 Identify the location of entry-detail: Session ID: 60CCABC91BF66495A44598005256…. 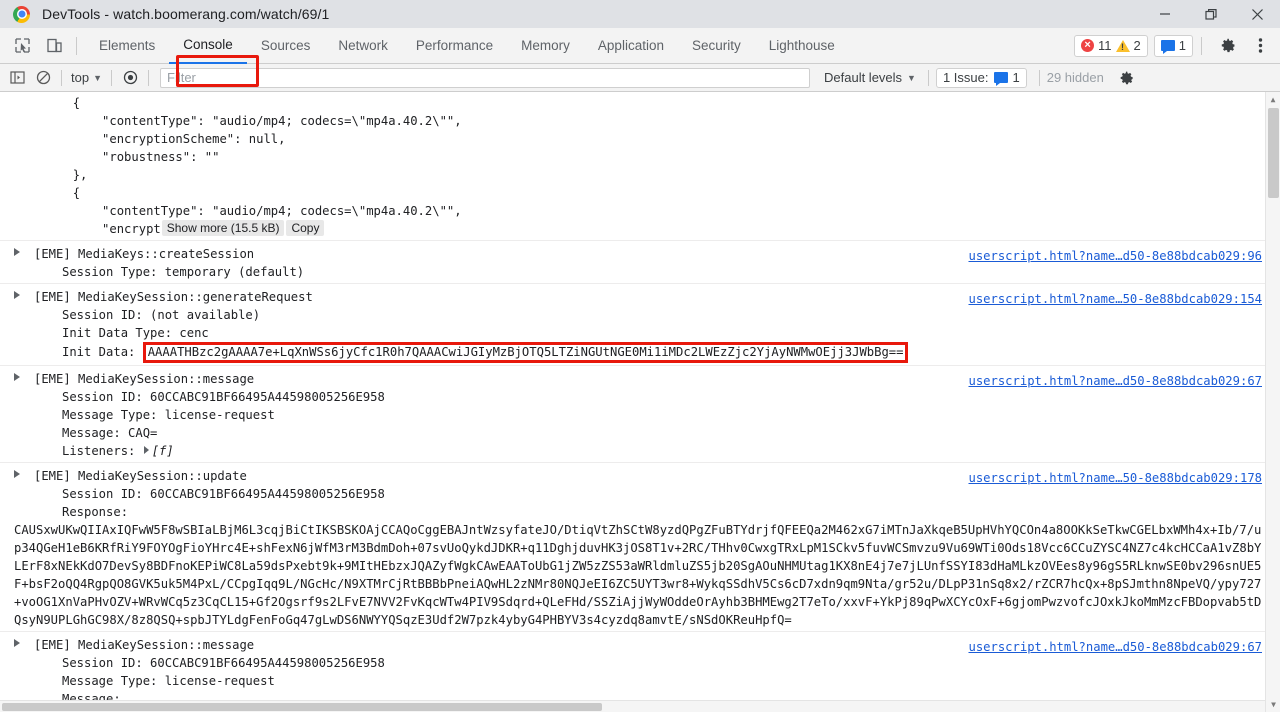
(223, 494).